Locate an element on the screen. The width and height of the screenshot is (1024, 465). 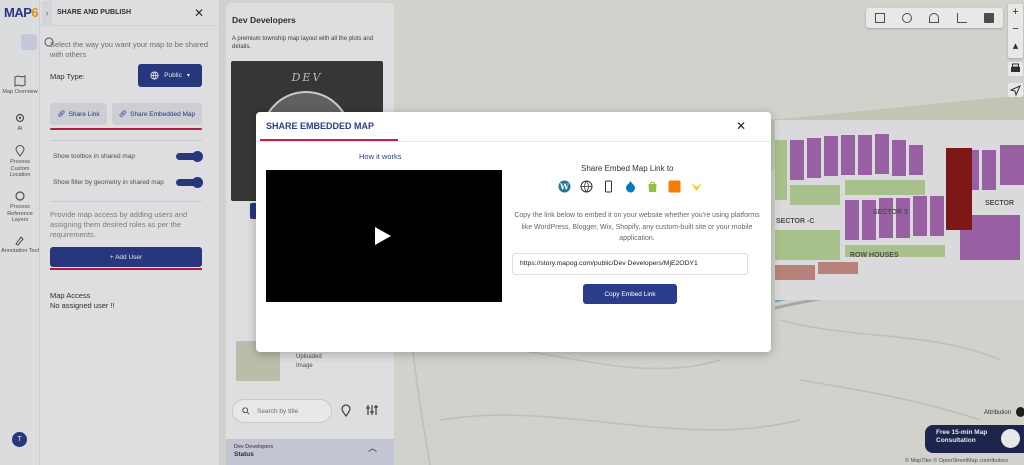
mobile-icon is located at coordinates (608, 186).